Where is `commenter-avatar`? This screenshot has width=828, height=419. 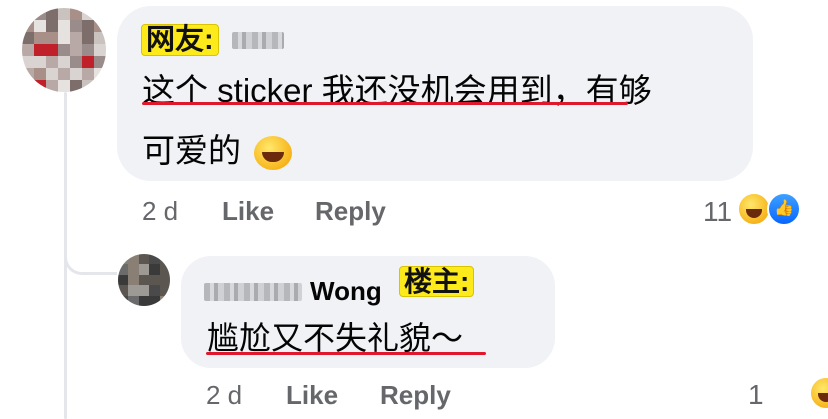
commenter-avatar is located at coordinates (64, 50).